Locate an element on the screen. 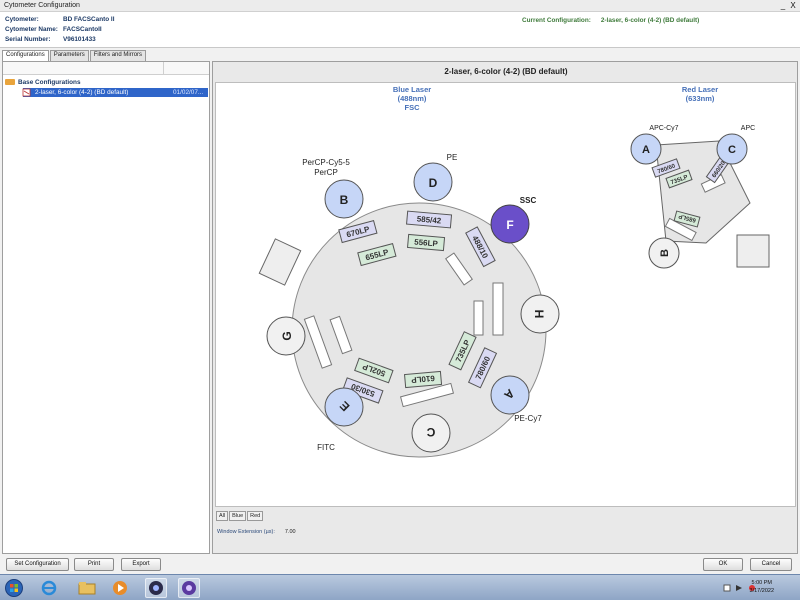  label-apc-cy7: APC-Cy7 is located at coordinates (663, 128).